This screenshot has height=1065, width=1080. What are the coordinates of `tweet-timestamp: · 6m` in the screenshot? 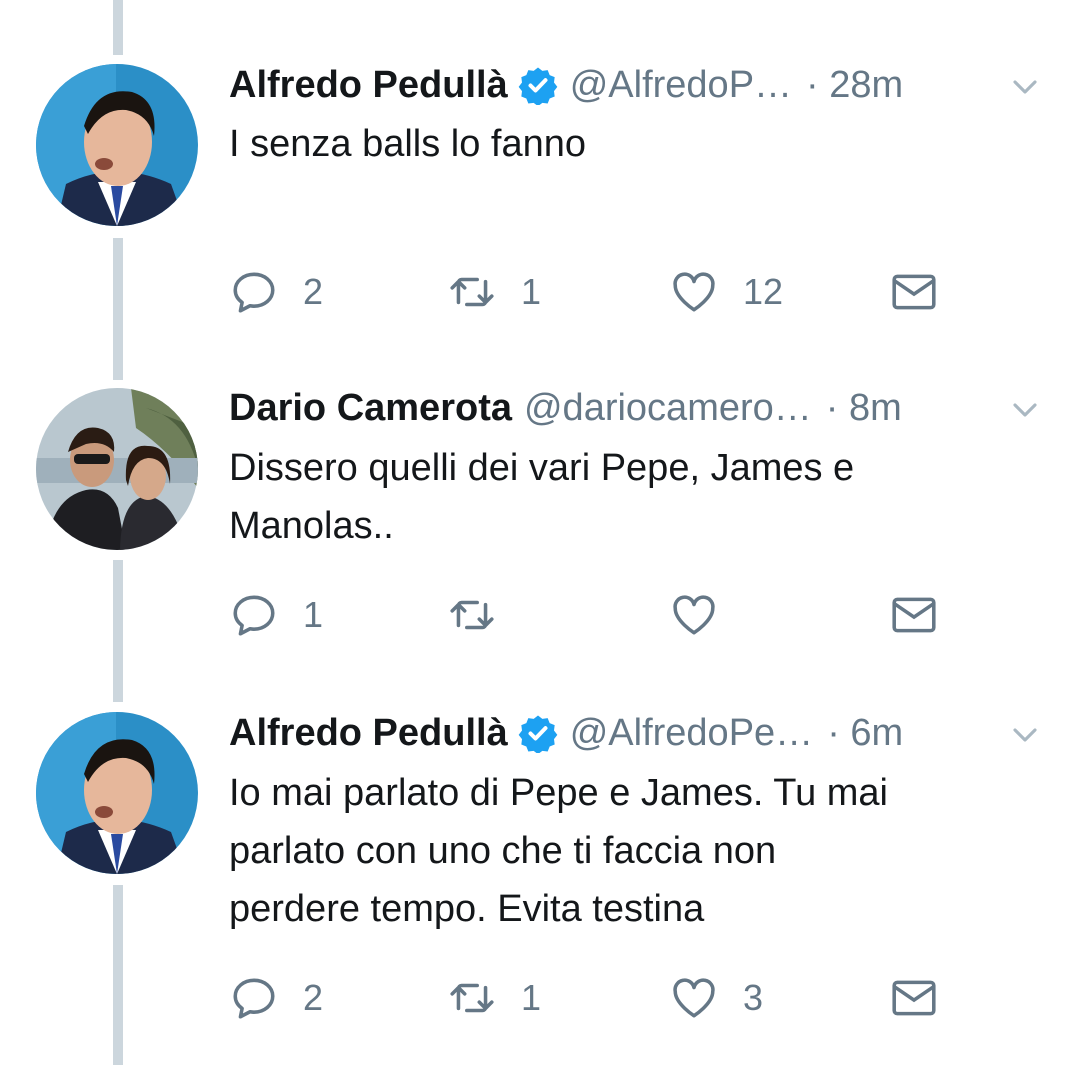 It's located at (865, 733).